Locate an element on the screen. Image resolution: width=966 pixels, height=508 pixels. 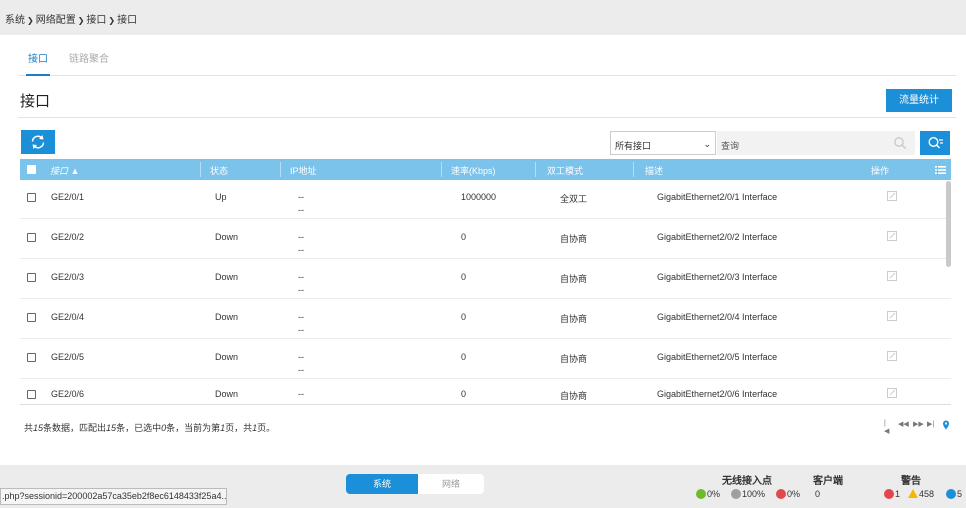
advanced-search-icon is located at coordinates (935, 142).